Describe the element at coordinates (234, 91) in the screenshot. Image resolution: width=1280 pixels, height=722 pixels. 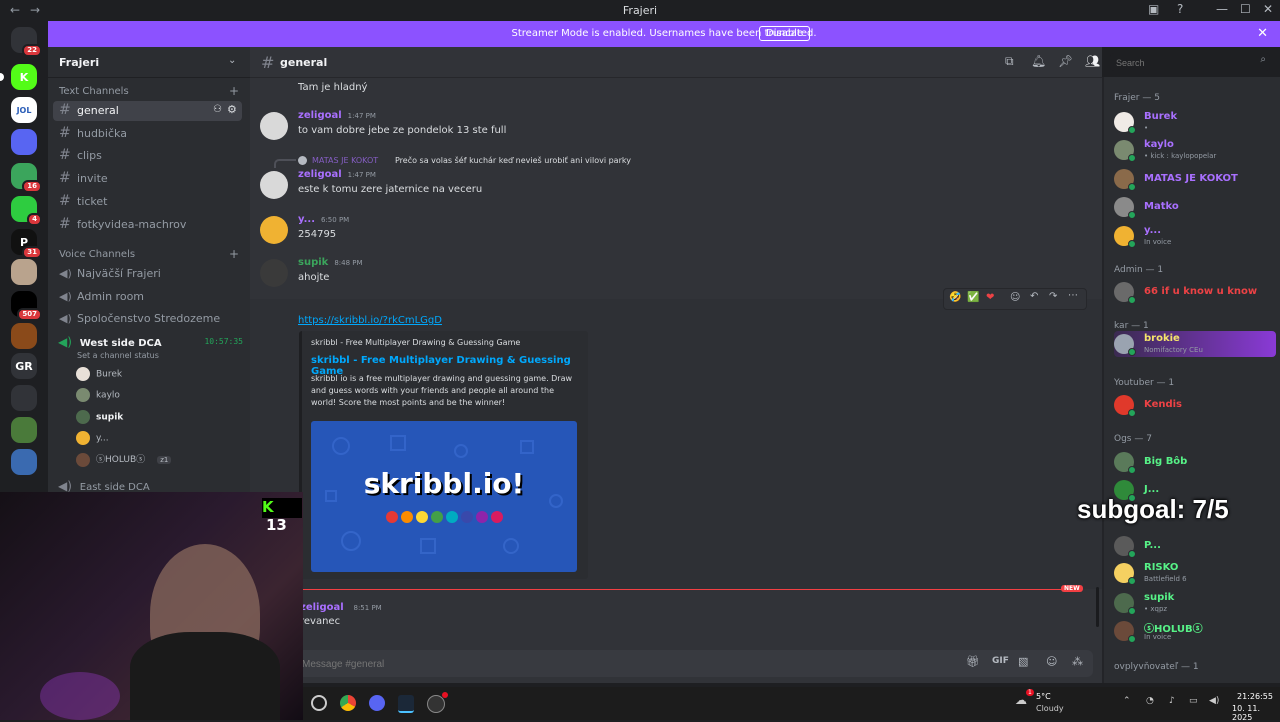
I see `add-channel-icon: +` at that location.